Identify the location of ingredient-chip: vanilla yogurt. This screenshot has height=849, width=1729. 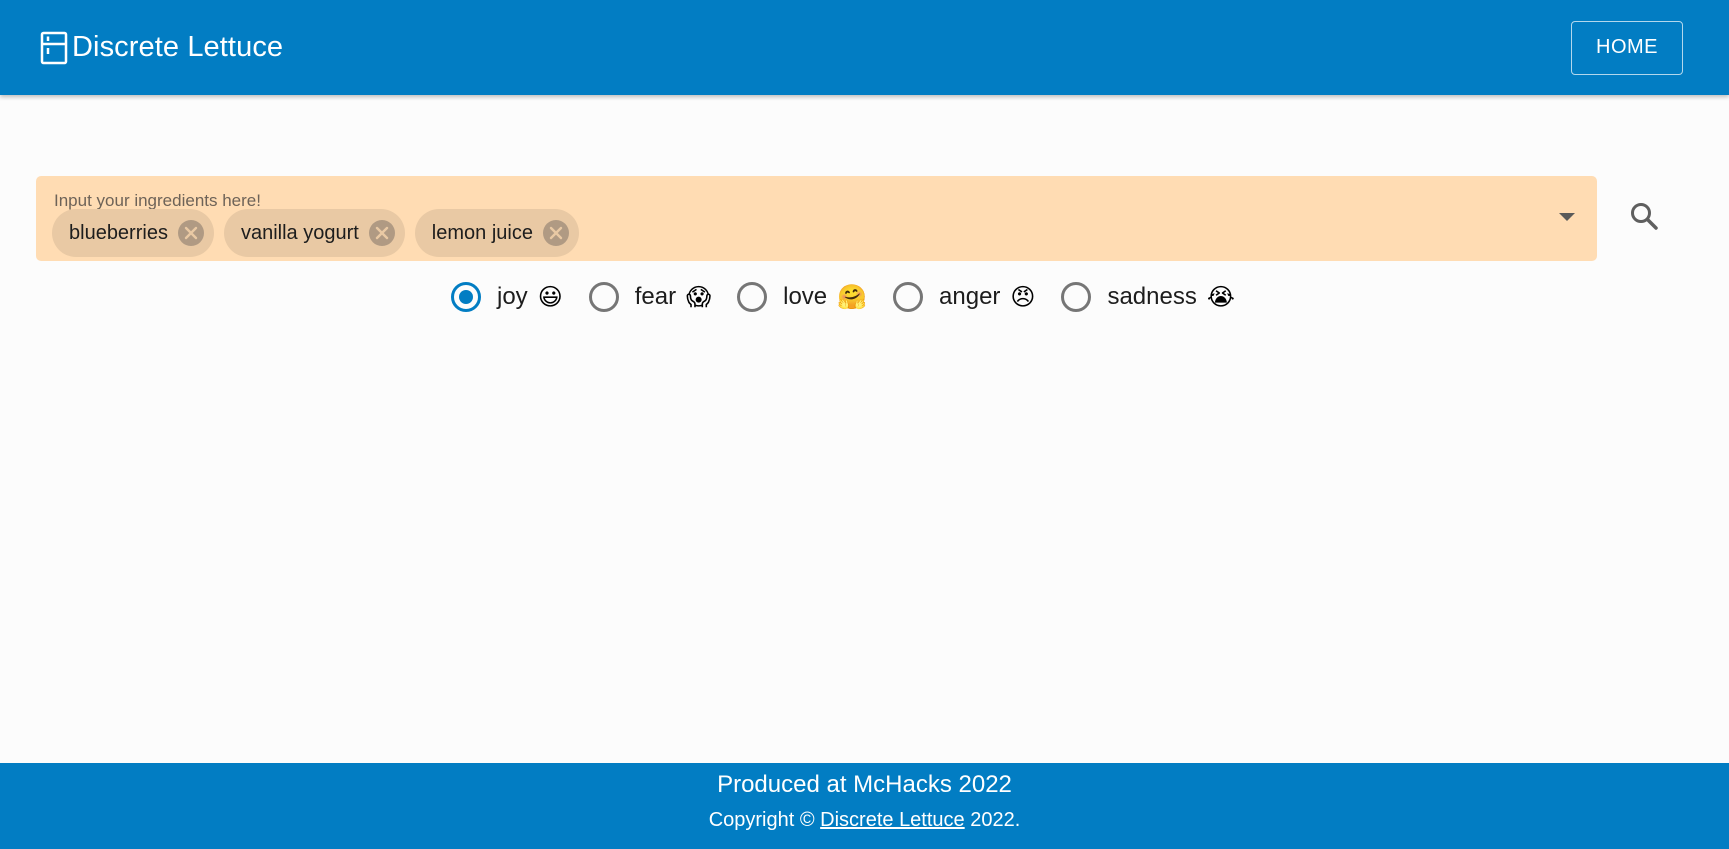
(314, 233).